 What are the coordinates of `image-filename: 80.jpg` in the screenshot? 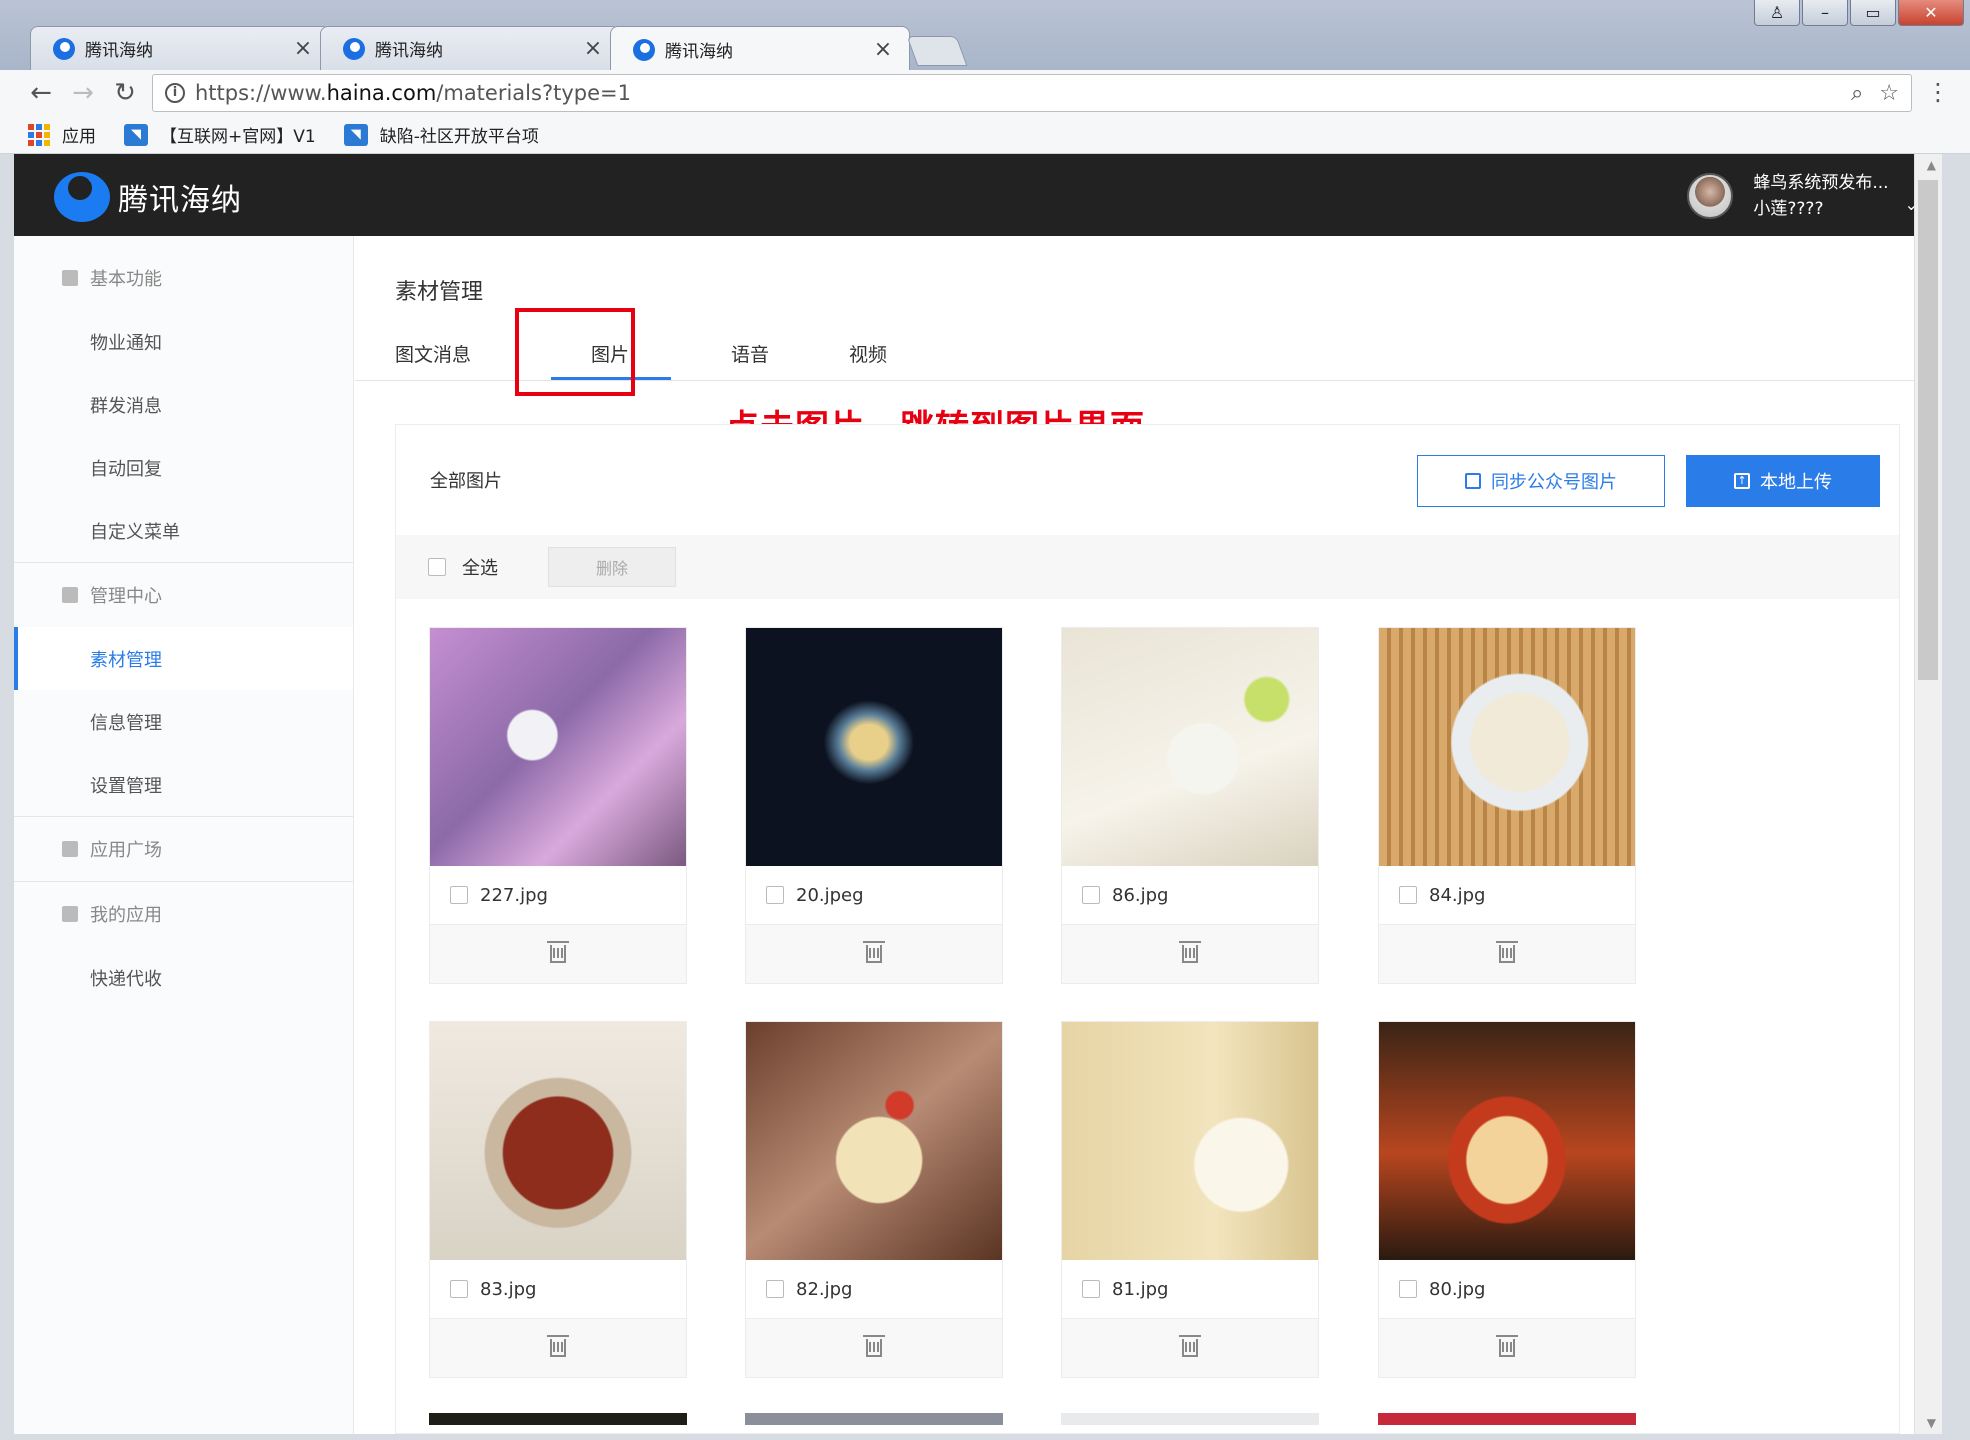 It's located at (1457, 1289).